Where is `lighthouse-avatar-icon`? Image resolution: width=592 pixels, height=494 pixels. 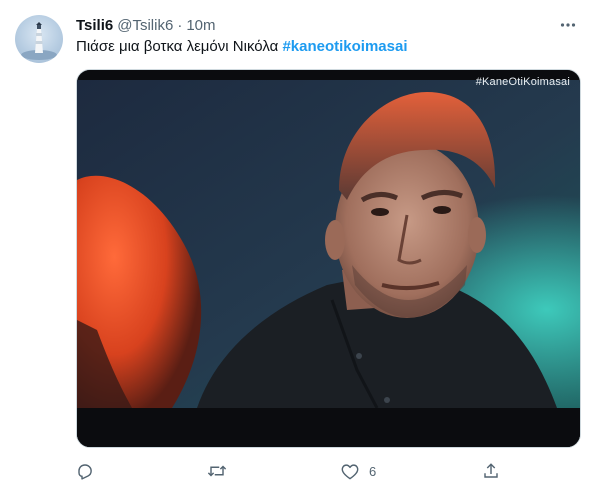 lighthouse-avatar-icon is located at coordinates (39, 41).